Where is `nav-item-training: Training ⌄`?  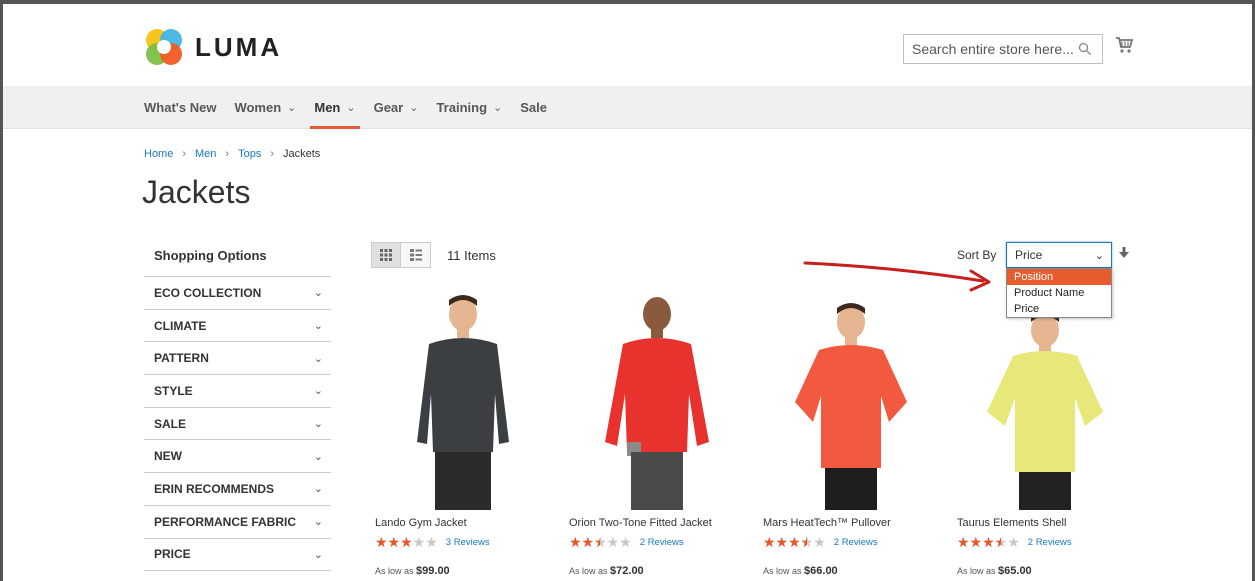 nav-item-training: Training ⌄ is located at coordinates (469, 107).